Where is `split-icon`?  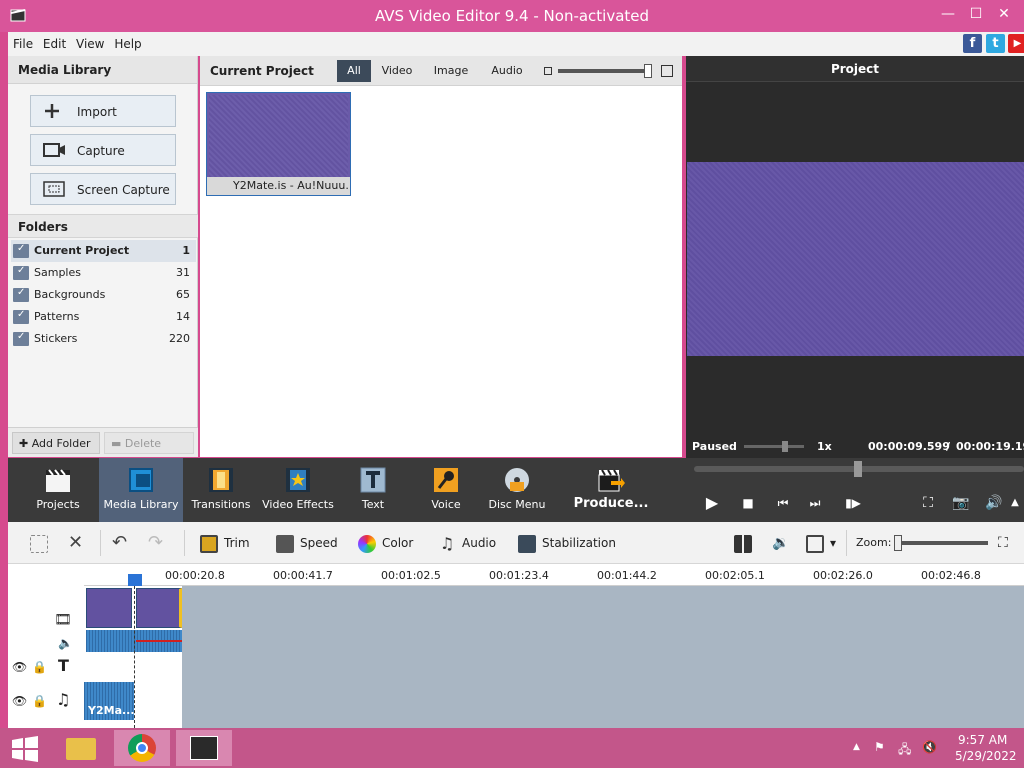
split-icon is located at coordinates (746, 543).